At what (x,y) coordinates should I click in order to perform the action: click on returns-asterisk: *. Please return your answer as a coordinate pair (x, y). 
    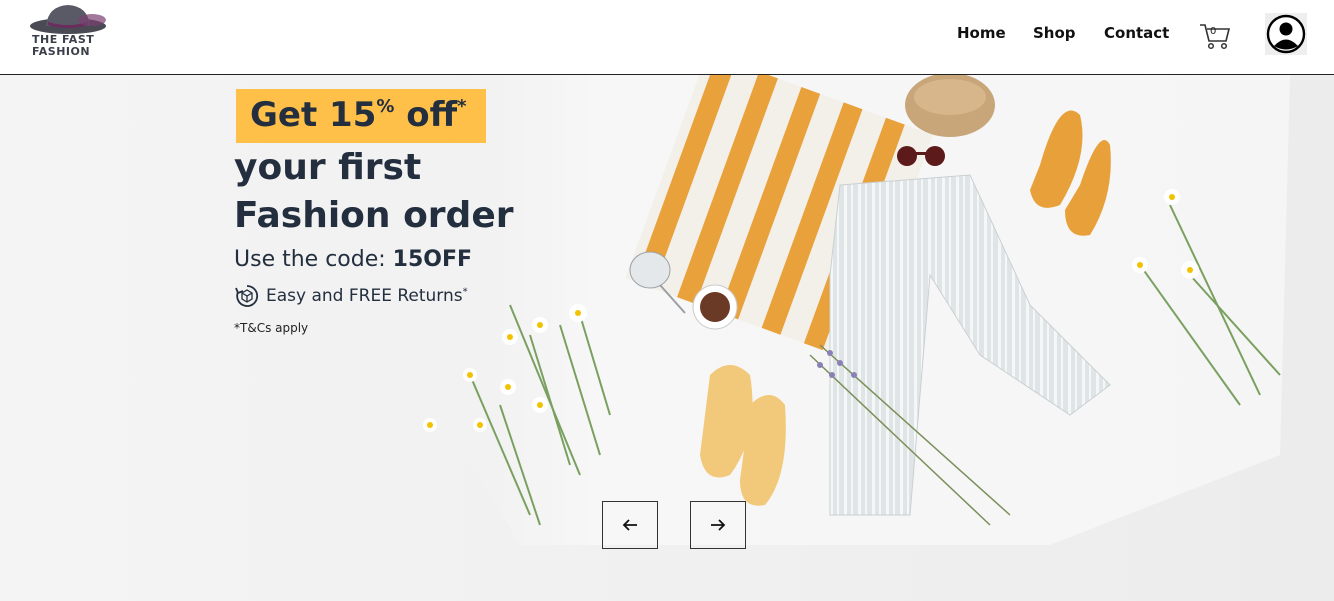
    Looking at the image, I should click on (465, 292).